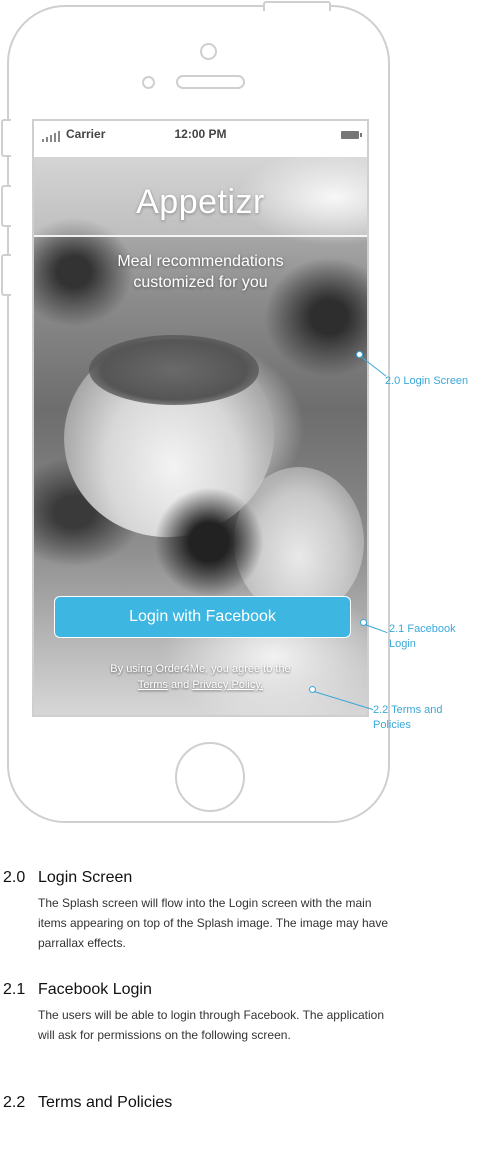 Image resolution: width=491 pixels, height=1152 pixels. I want to click on tagline: Meal recommendations customized for you, so click(200, 272).